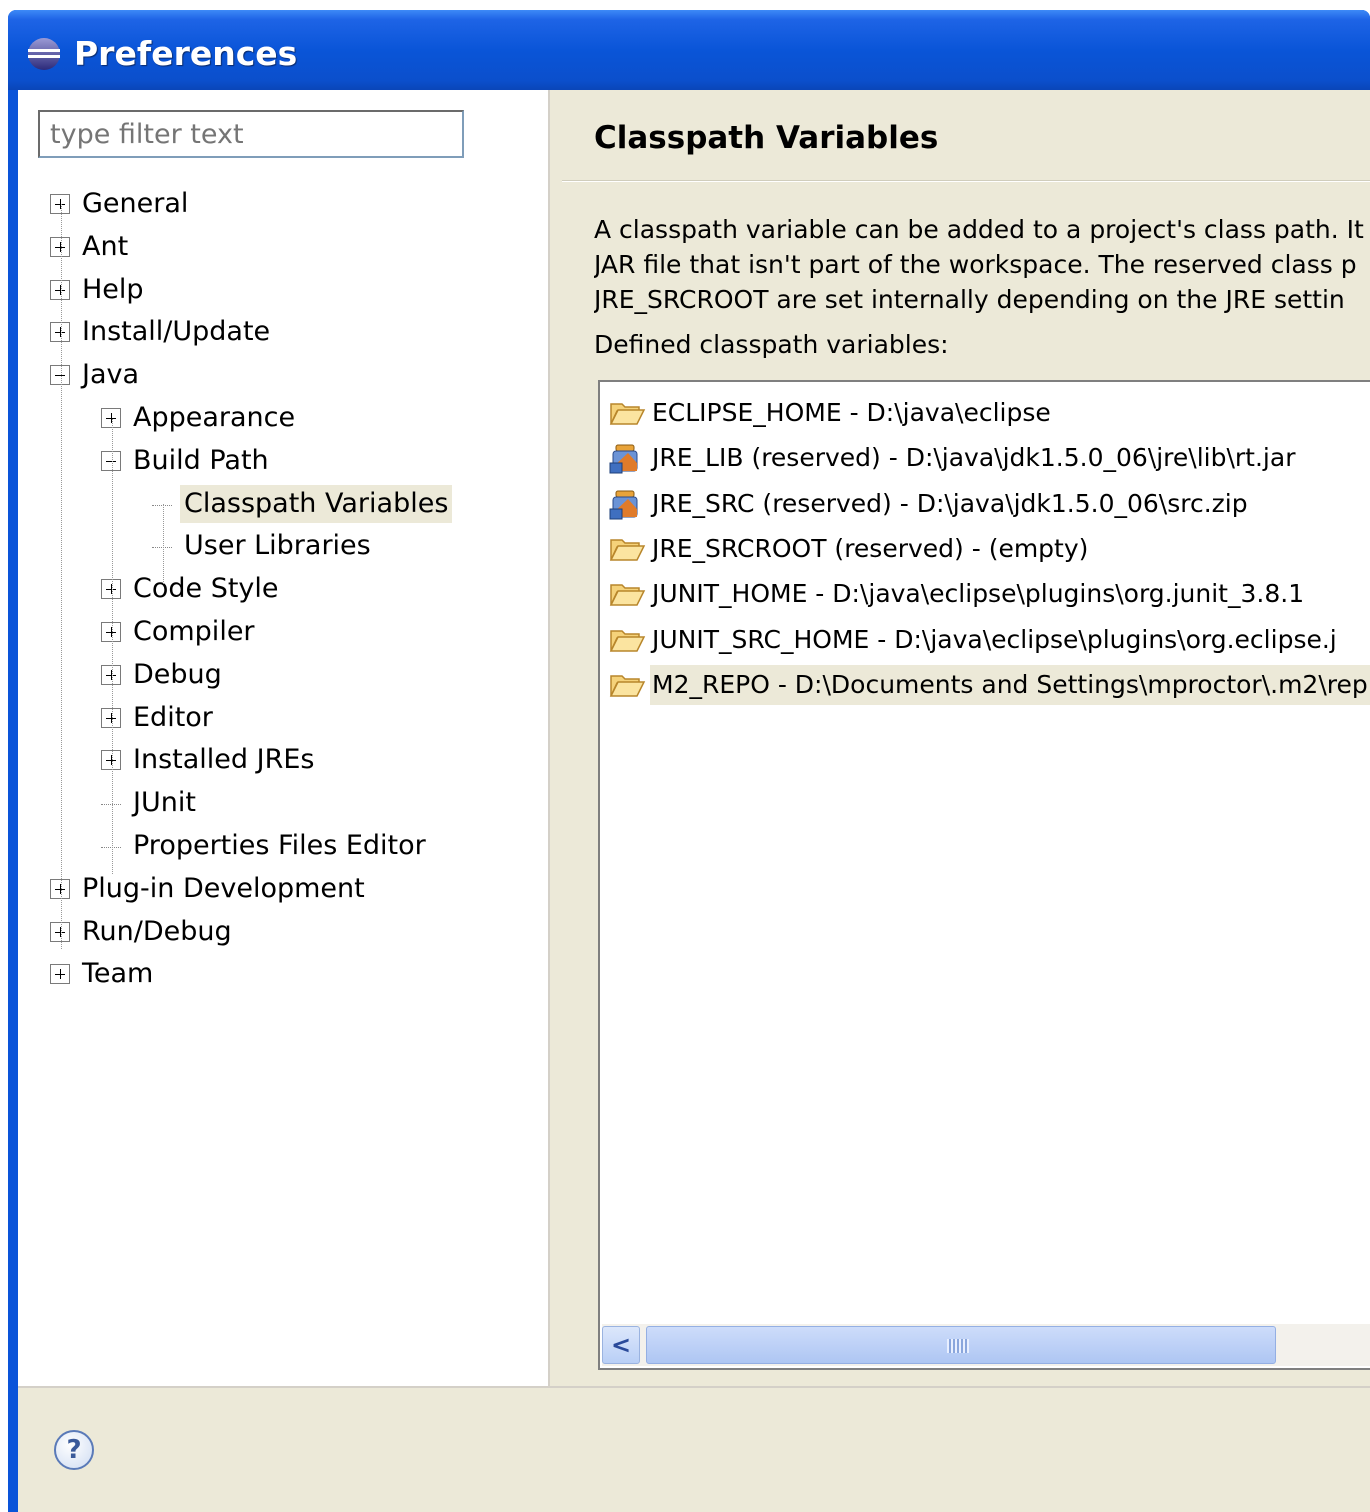  I want to click on scroll-thumb, so click(961, 1345).